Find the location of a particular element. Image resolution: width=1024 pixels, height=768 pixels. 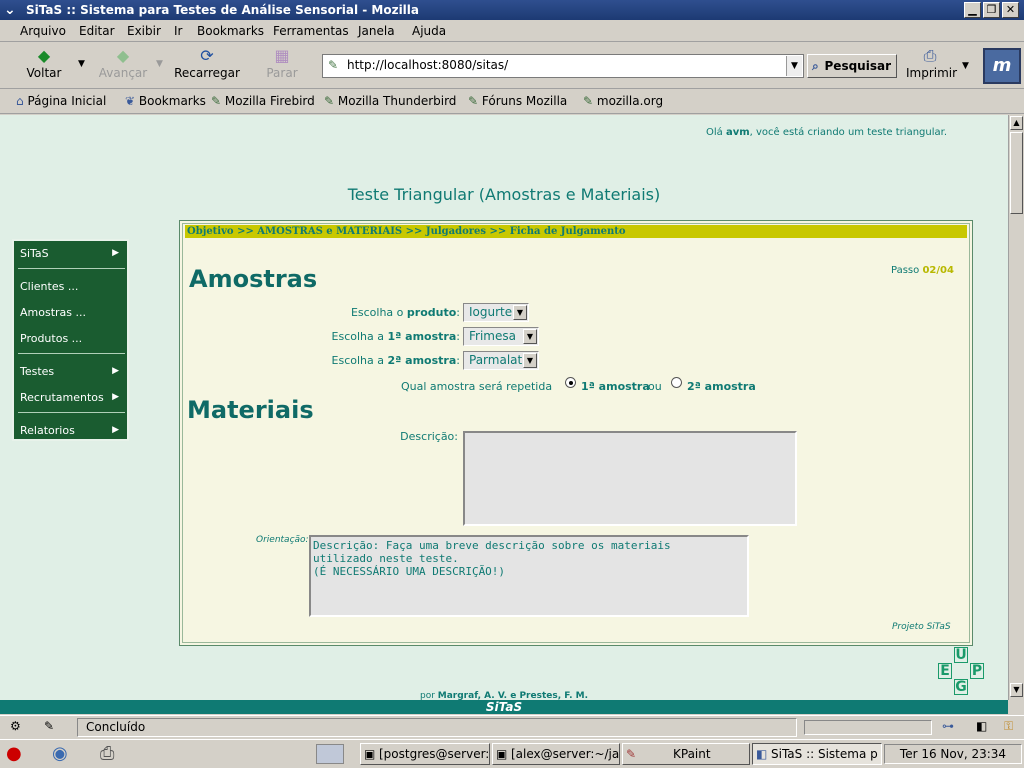

menu-janela: Janela is located at coordinates (376, 31).